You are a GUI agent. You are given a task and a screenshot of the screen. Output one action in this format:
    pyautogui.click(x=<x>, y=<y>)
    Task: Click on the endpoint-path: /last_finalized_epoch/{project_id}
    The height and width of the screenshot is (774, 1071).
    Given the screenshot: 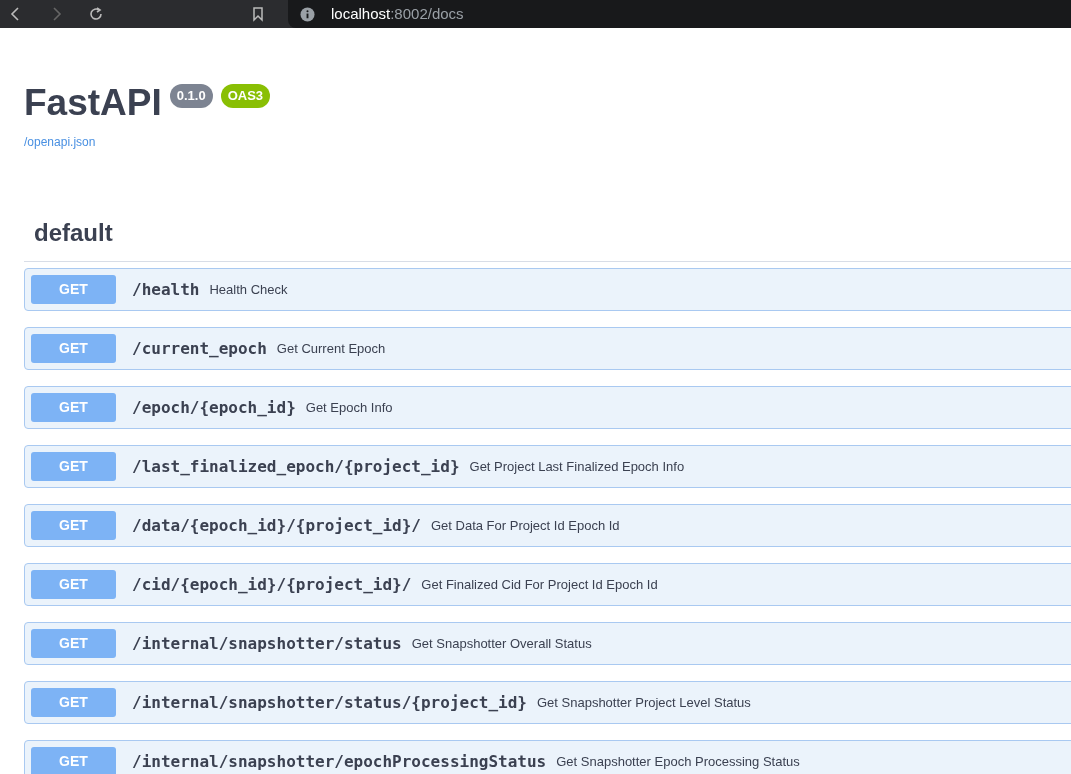 What is the action you would take?
    pyautogui.click(x=296, y=466)
    